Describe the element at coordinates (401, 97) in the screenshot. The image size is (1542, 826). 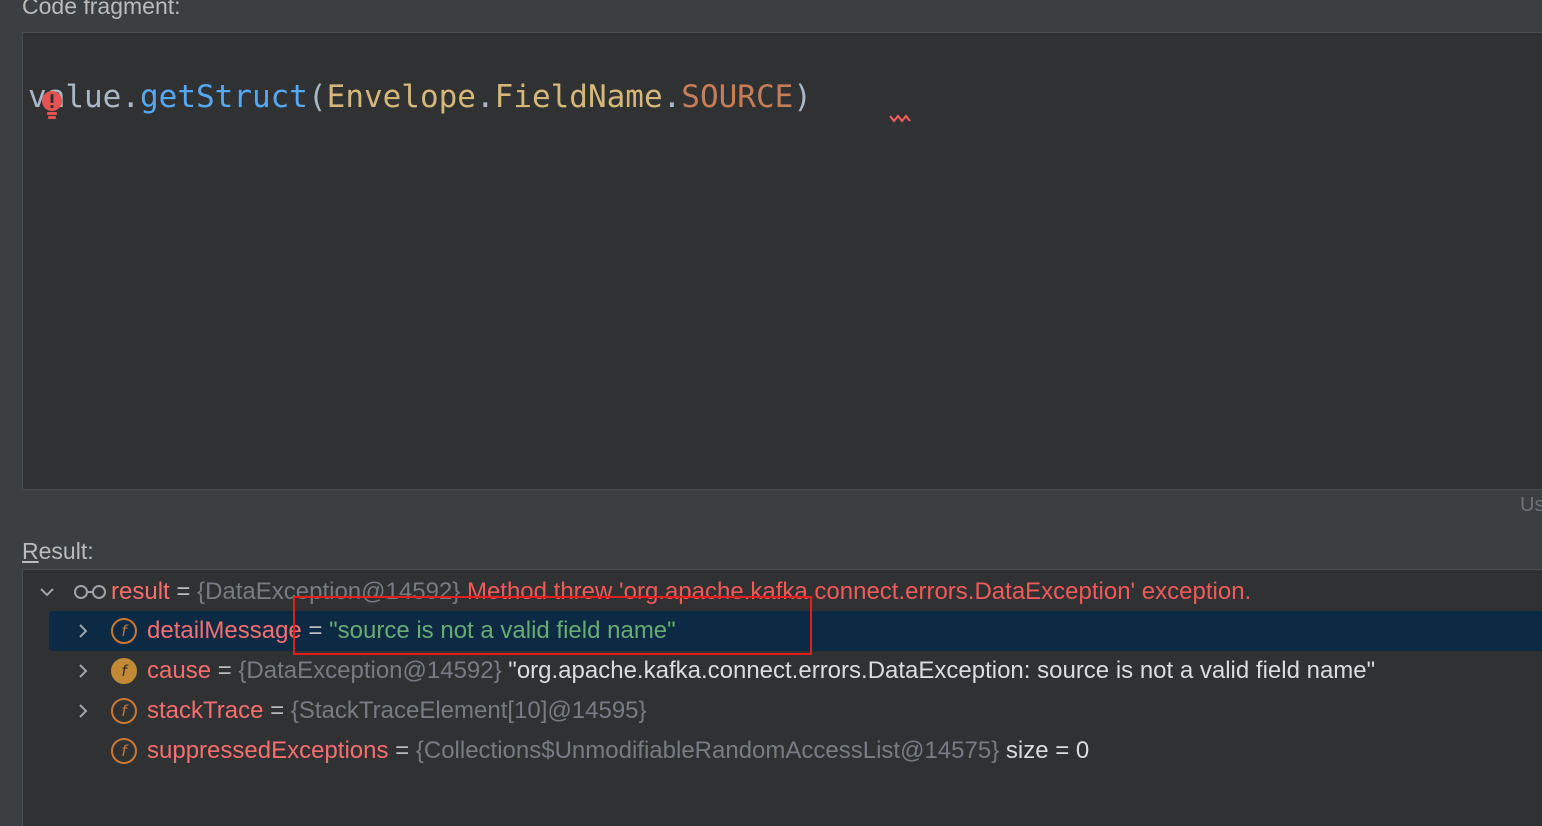
I see `code-token-class: Envelope` at that location.